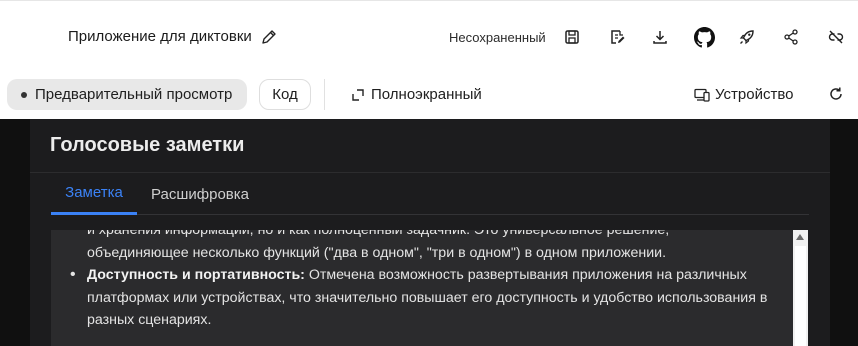 Image resolution: width=858 pixels, height=346 pixels. I want to click on code-button: Код, so click(285, 94).